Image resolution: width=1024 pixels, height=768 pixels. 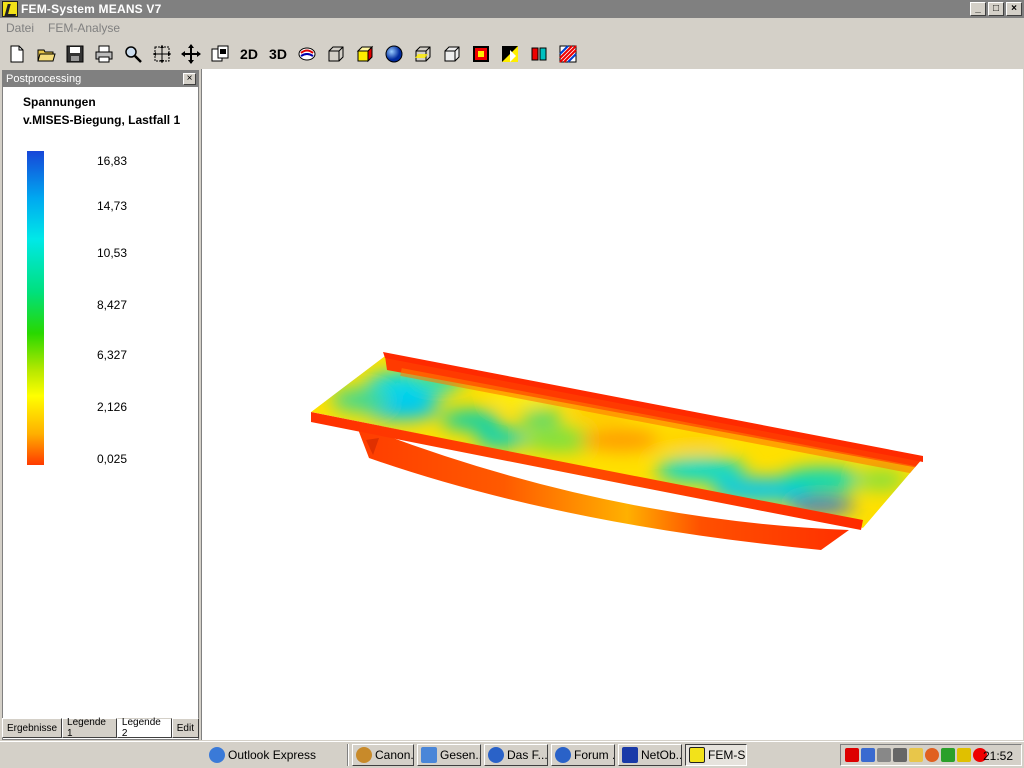 I want to click on maximize-button: □, so click(x=996, y=9).